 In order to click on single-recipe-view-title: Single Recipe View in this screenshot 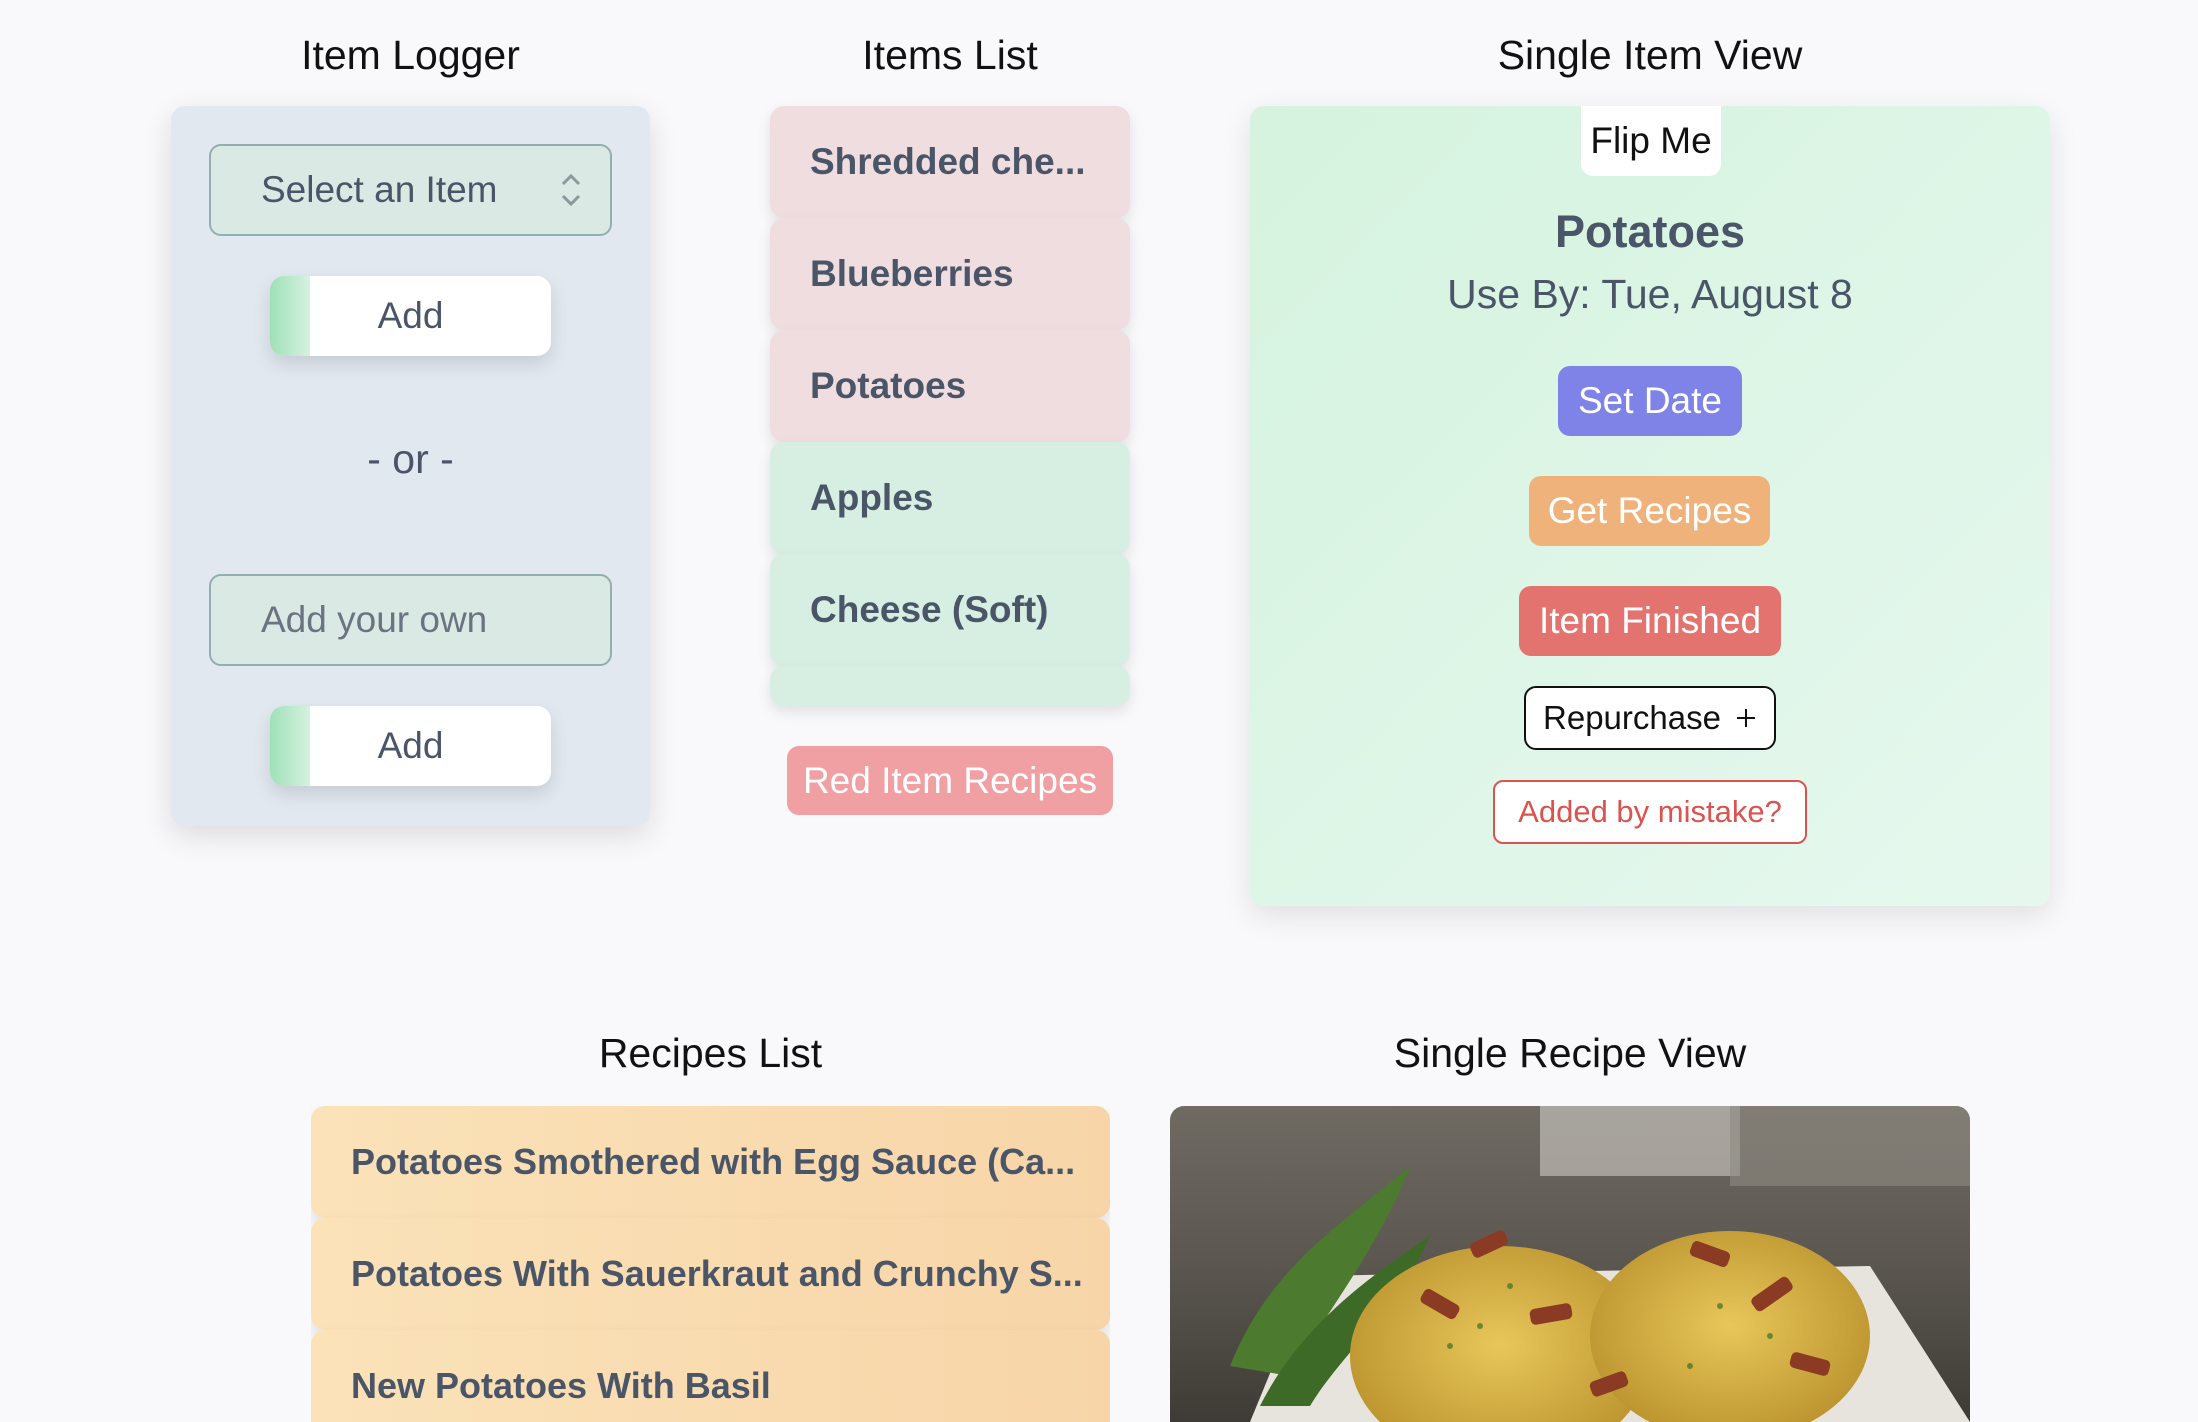, I will do `click(1570, 1053)`.